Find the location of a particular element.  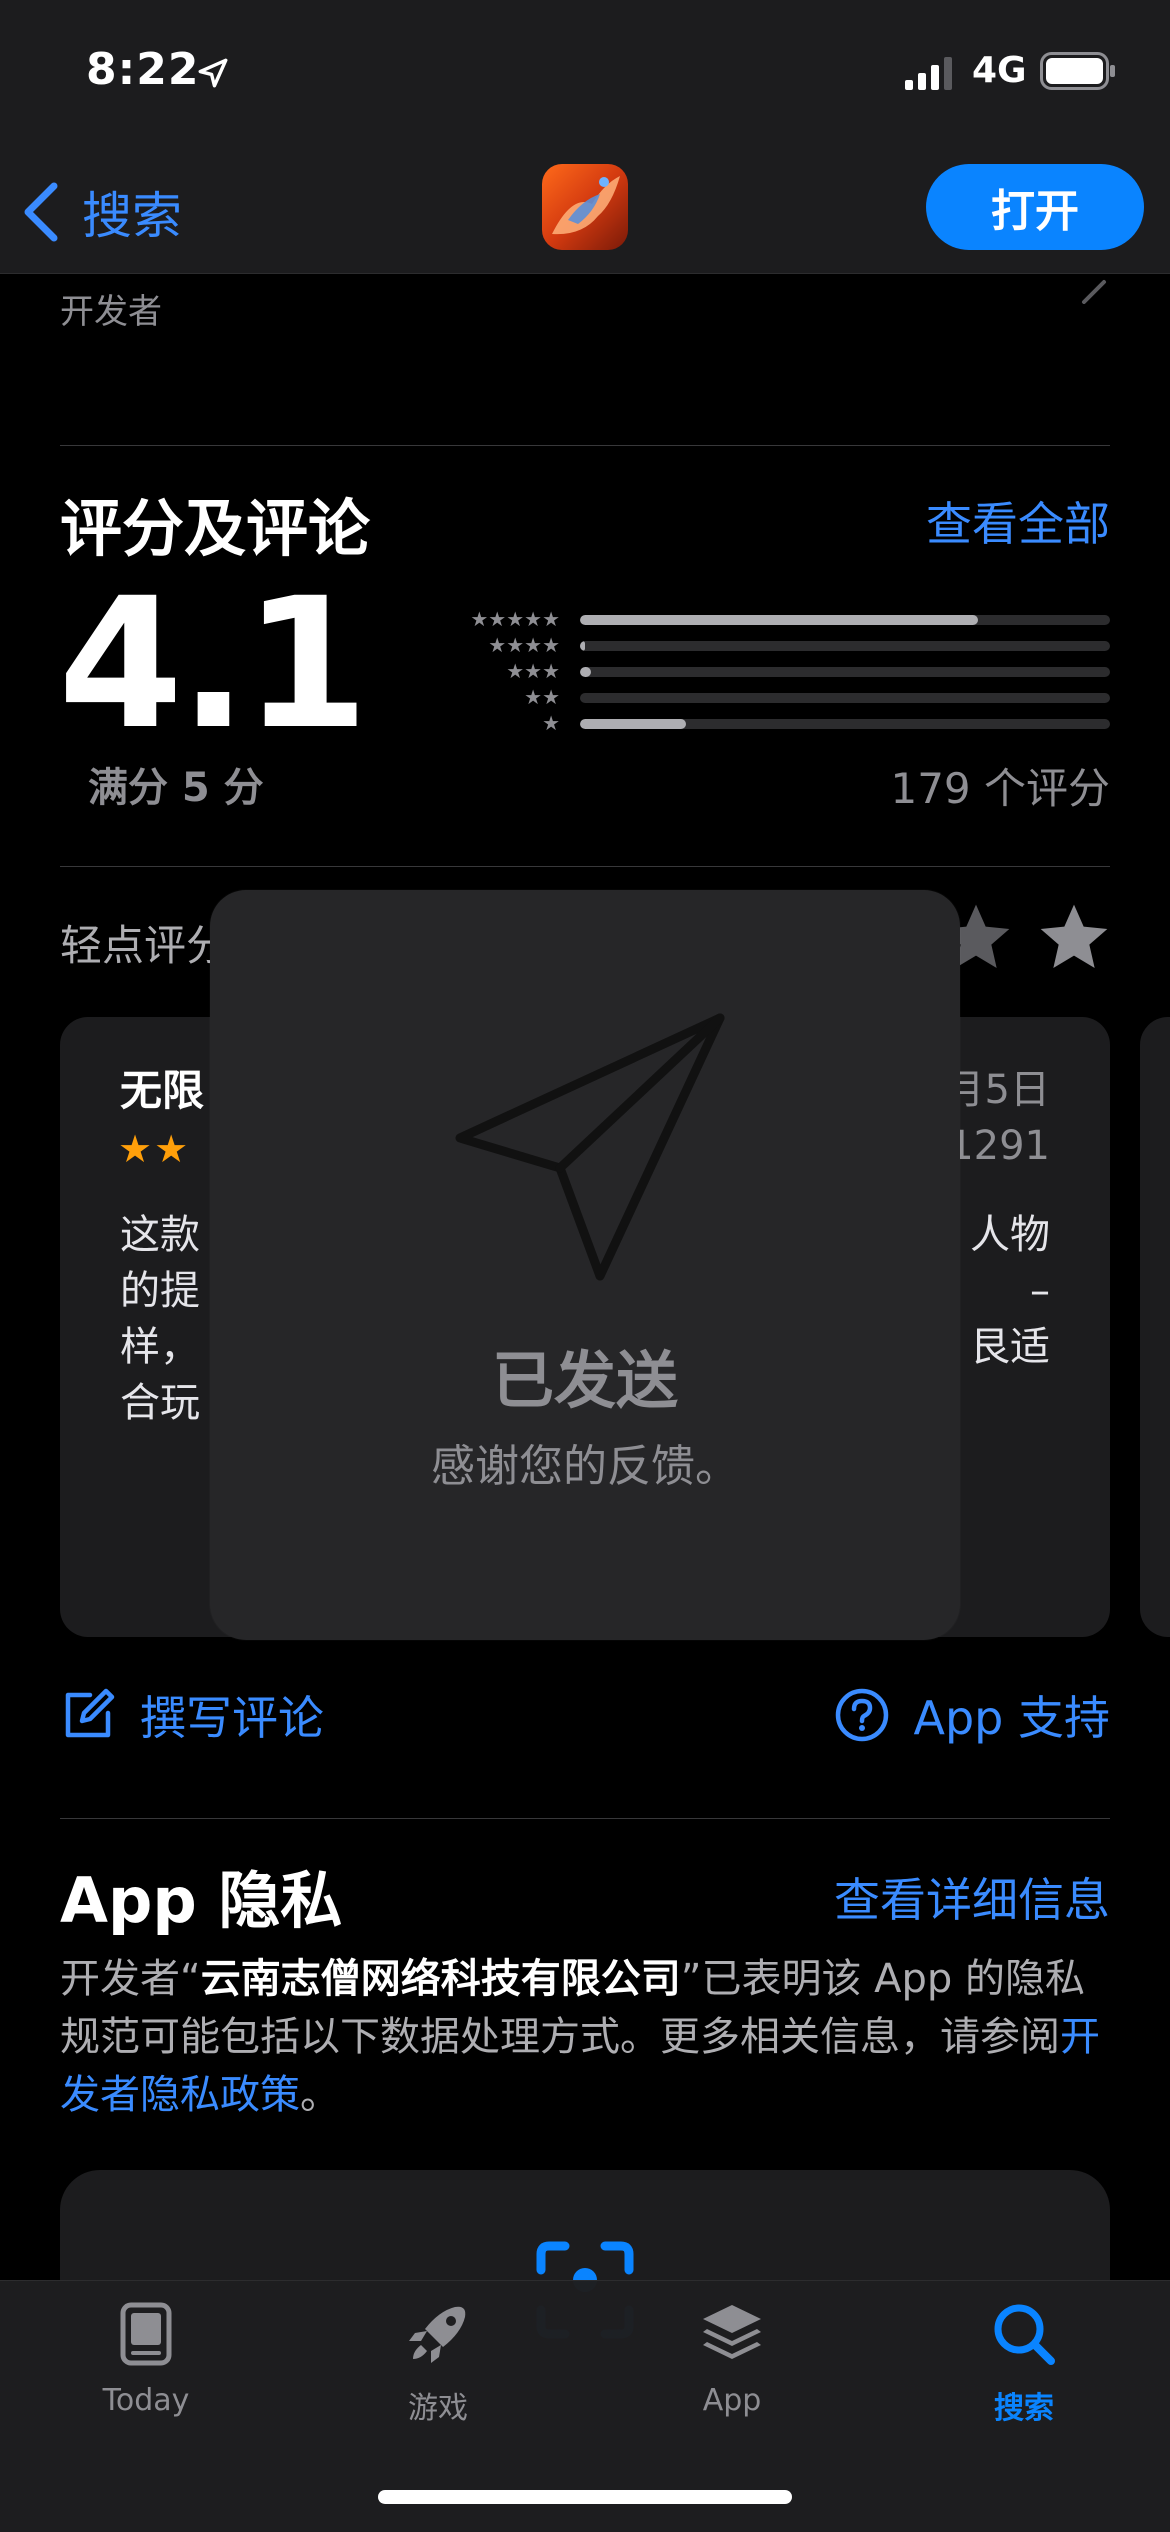

next-review-card is located at coordinates (1155, 1327).